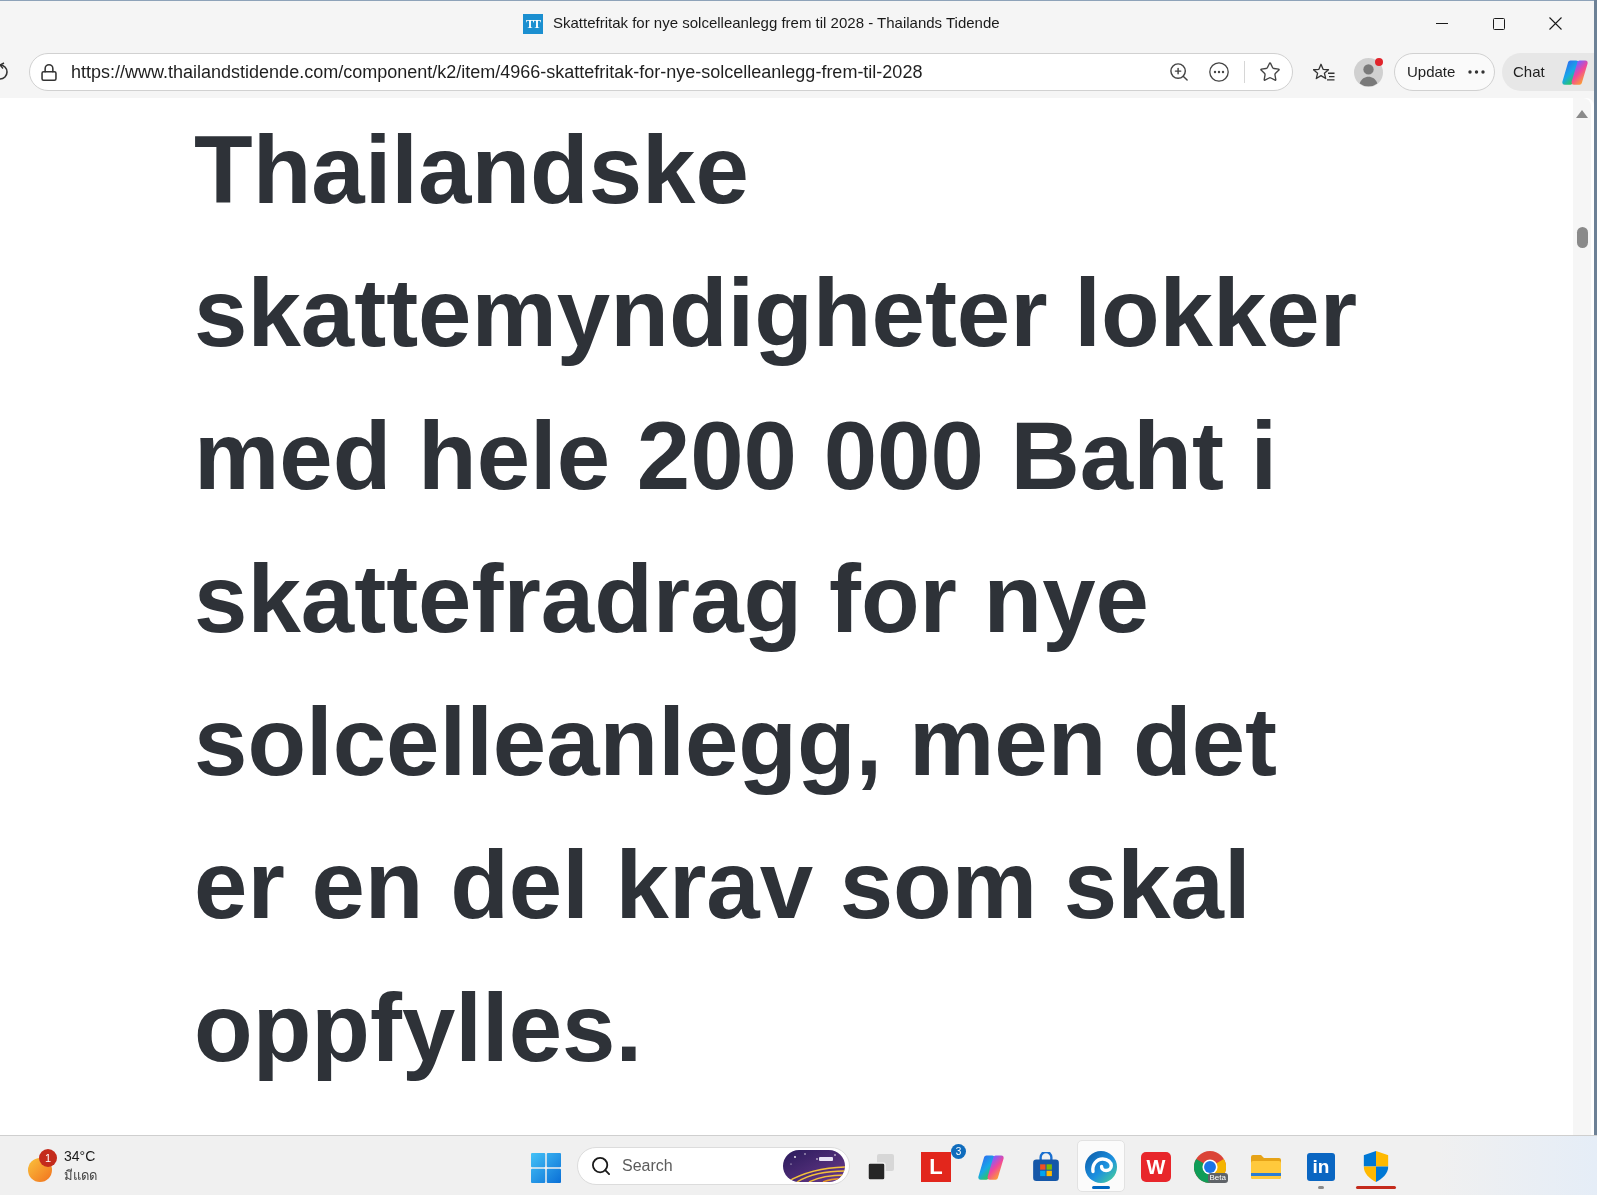 This screenshot has height=1195, width=1597. Describe the element at coordinates (936, 1166) in the screenshot. I see `l-tile-icon: L` at that location.